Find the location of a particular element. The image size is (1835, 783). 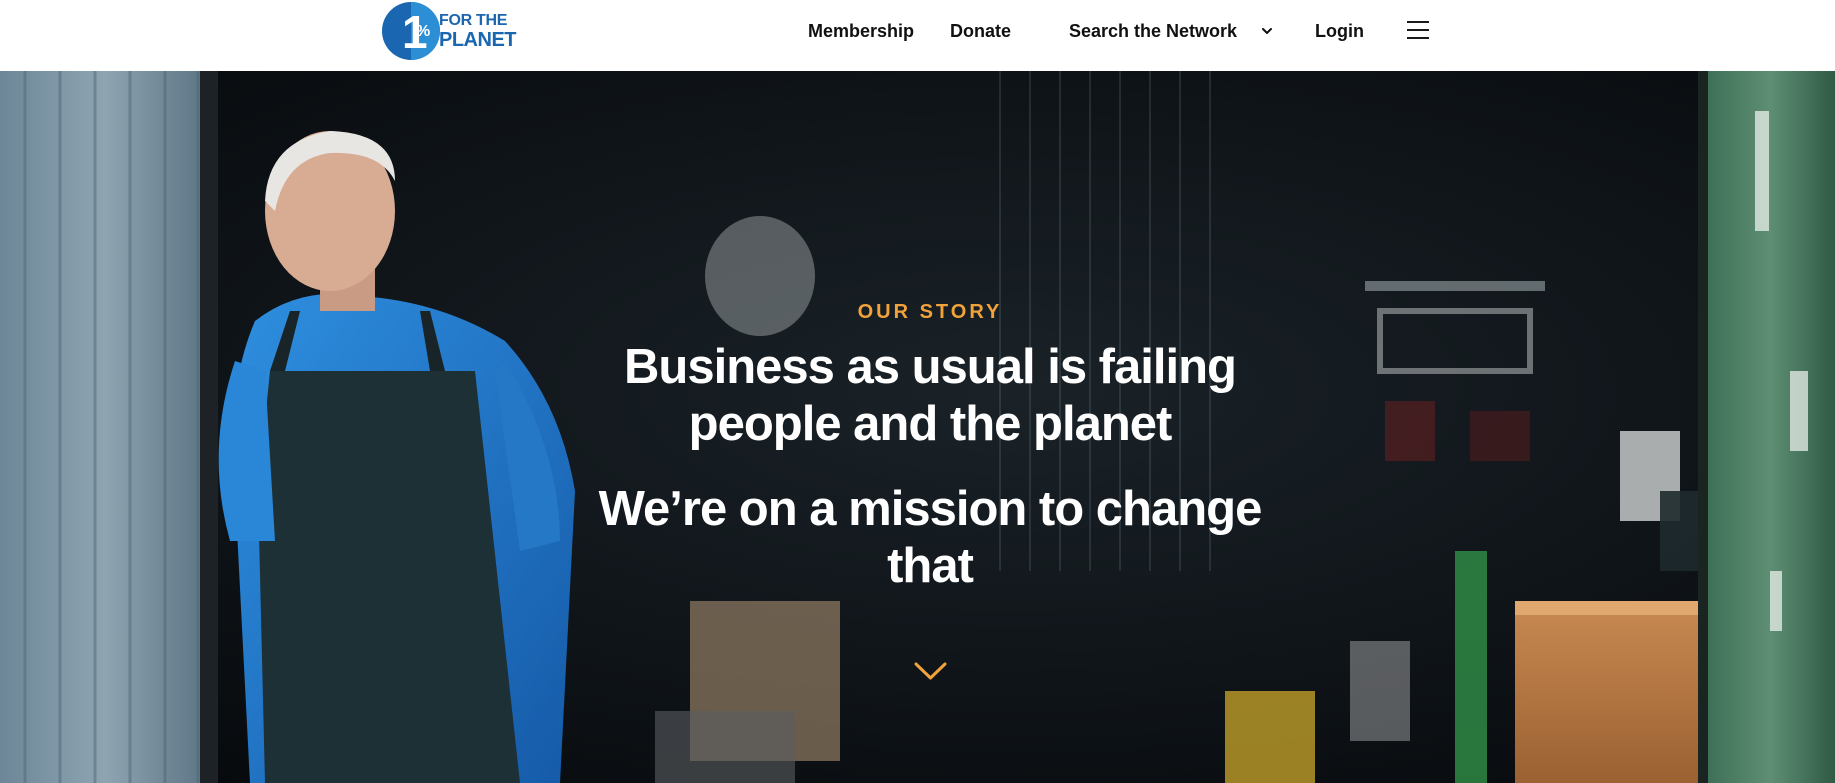

logo-wordmark: FOR THE PLANET is located at coordinates (478, 31).